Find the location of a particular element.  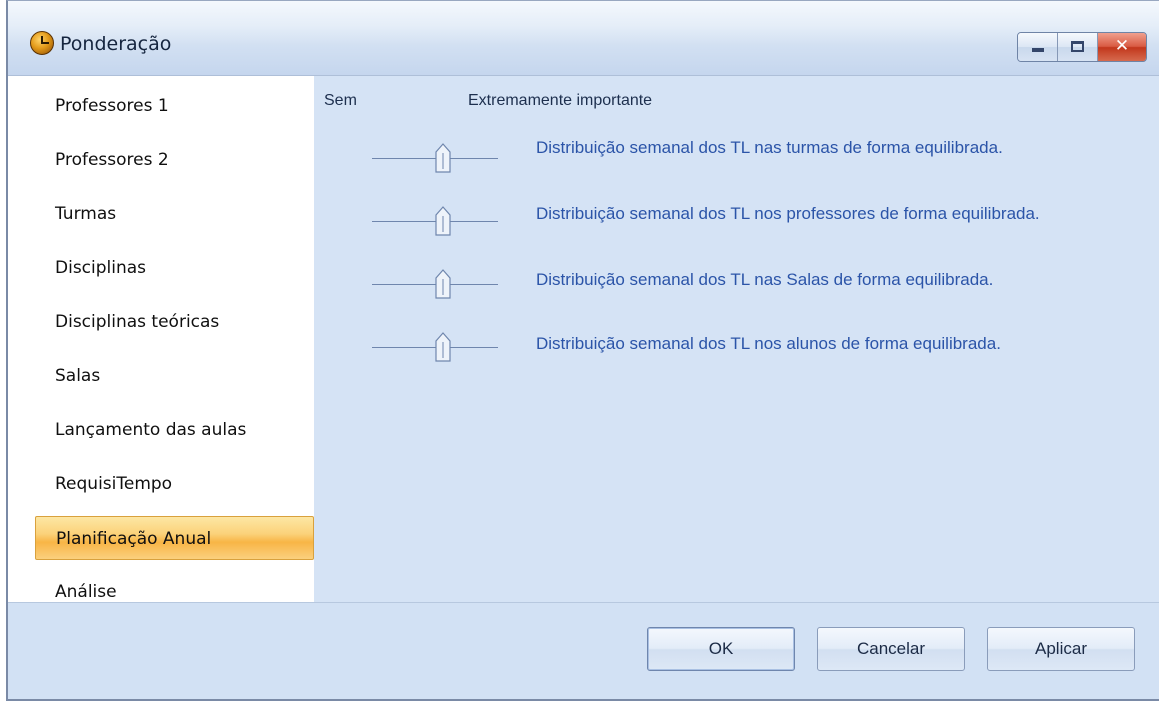

title-bar: Ponderação ✕ is located at coordinates (583, 38).